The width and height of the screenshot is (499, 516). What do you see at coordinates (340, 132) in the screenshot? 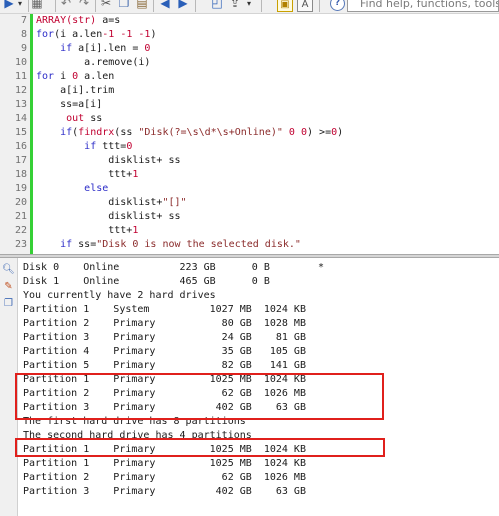
I see `code-token: )` at bounding box center [340, 132].